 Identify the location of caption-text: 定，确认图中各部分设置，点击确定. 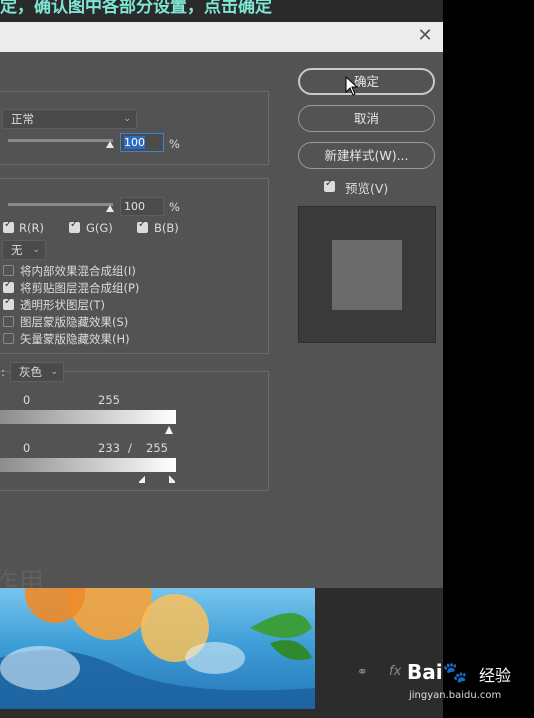
(136, 8).